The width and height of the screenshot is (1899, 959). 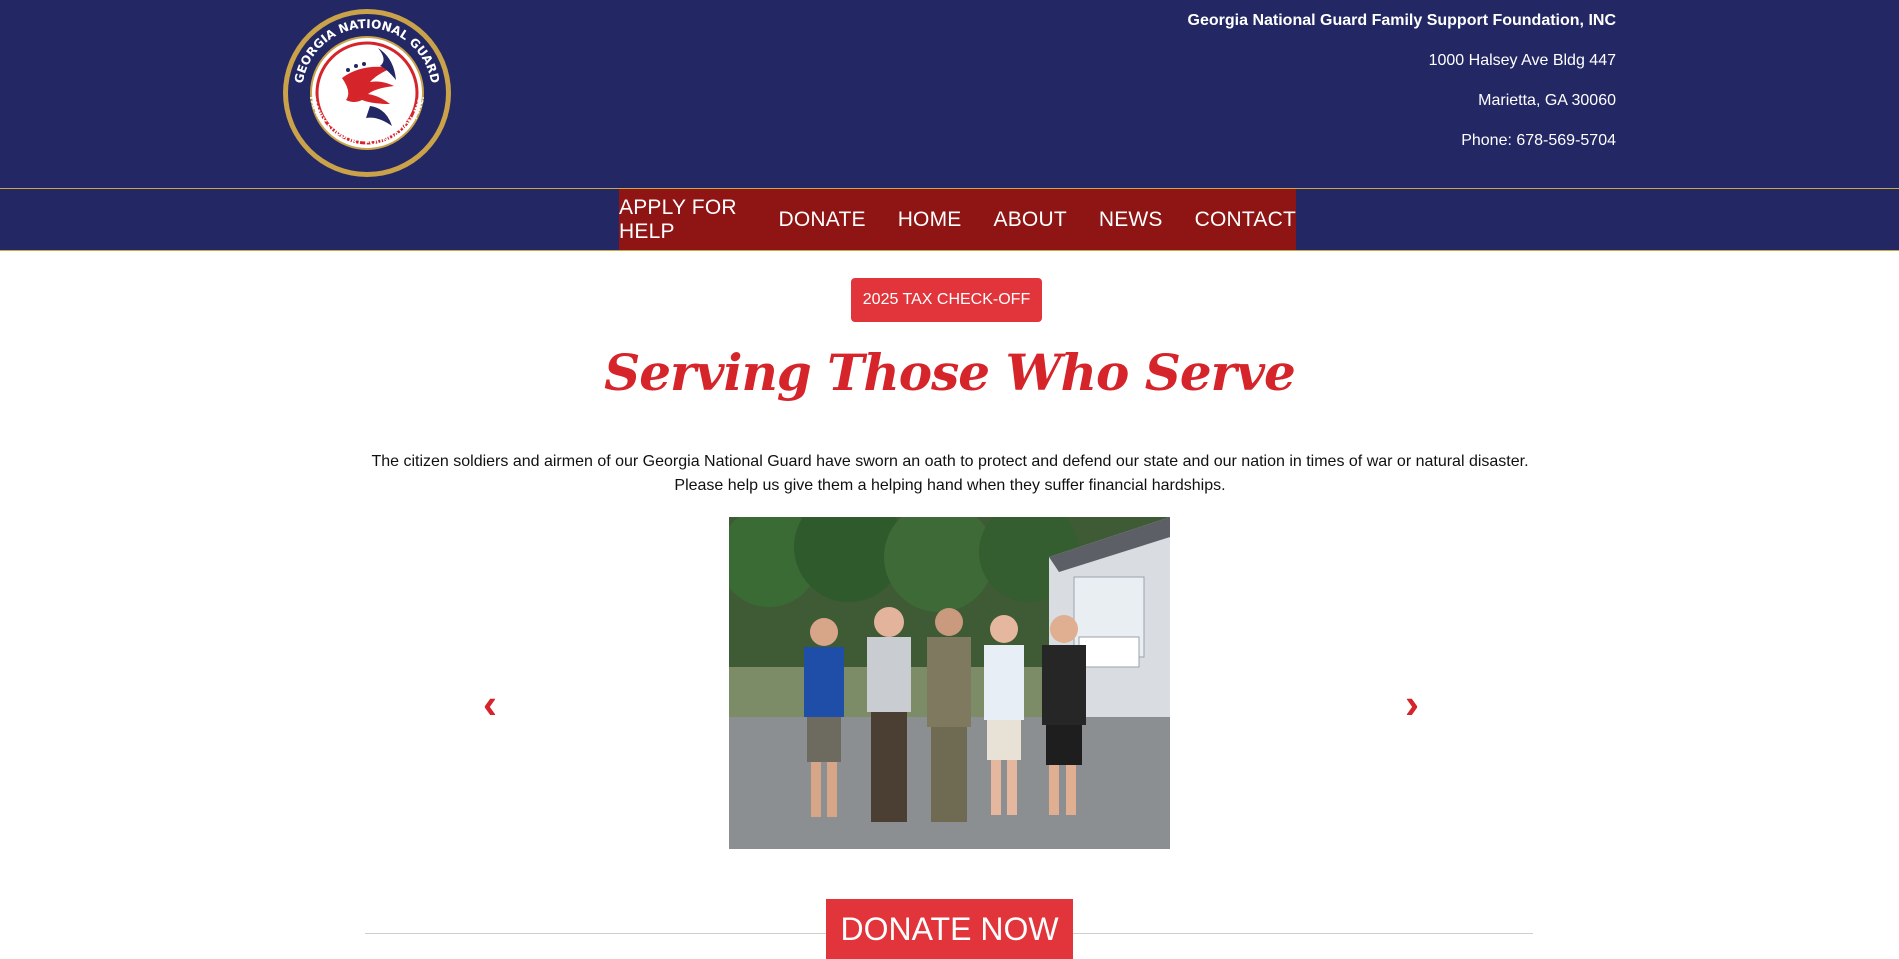 What do you see at coordinates (1402, 150) in the screenshot?
I see `phone-number: Phone: 678-569-5704` at bounding box center [1402, 150].